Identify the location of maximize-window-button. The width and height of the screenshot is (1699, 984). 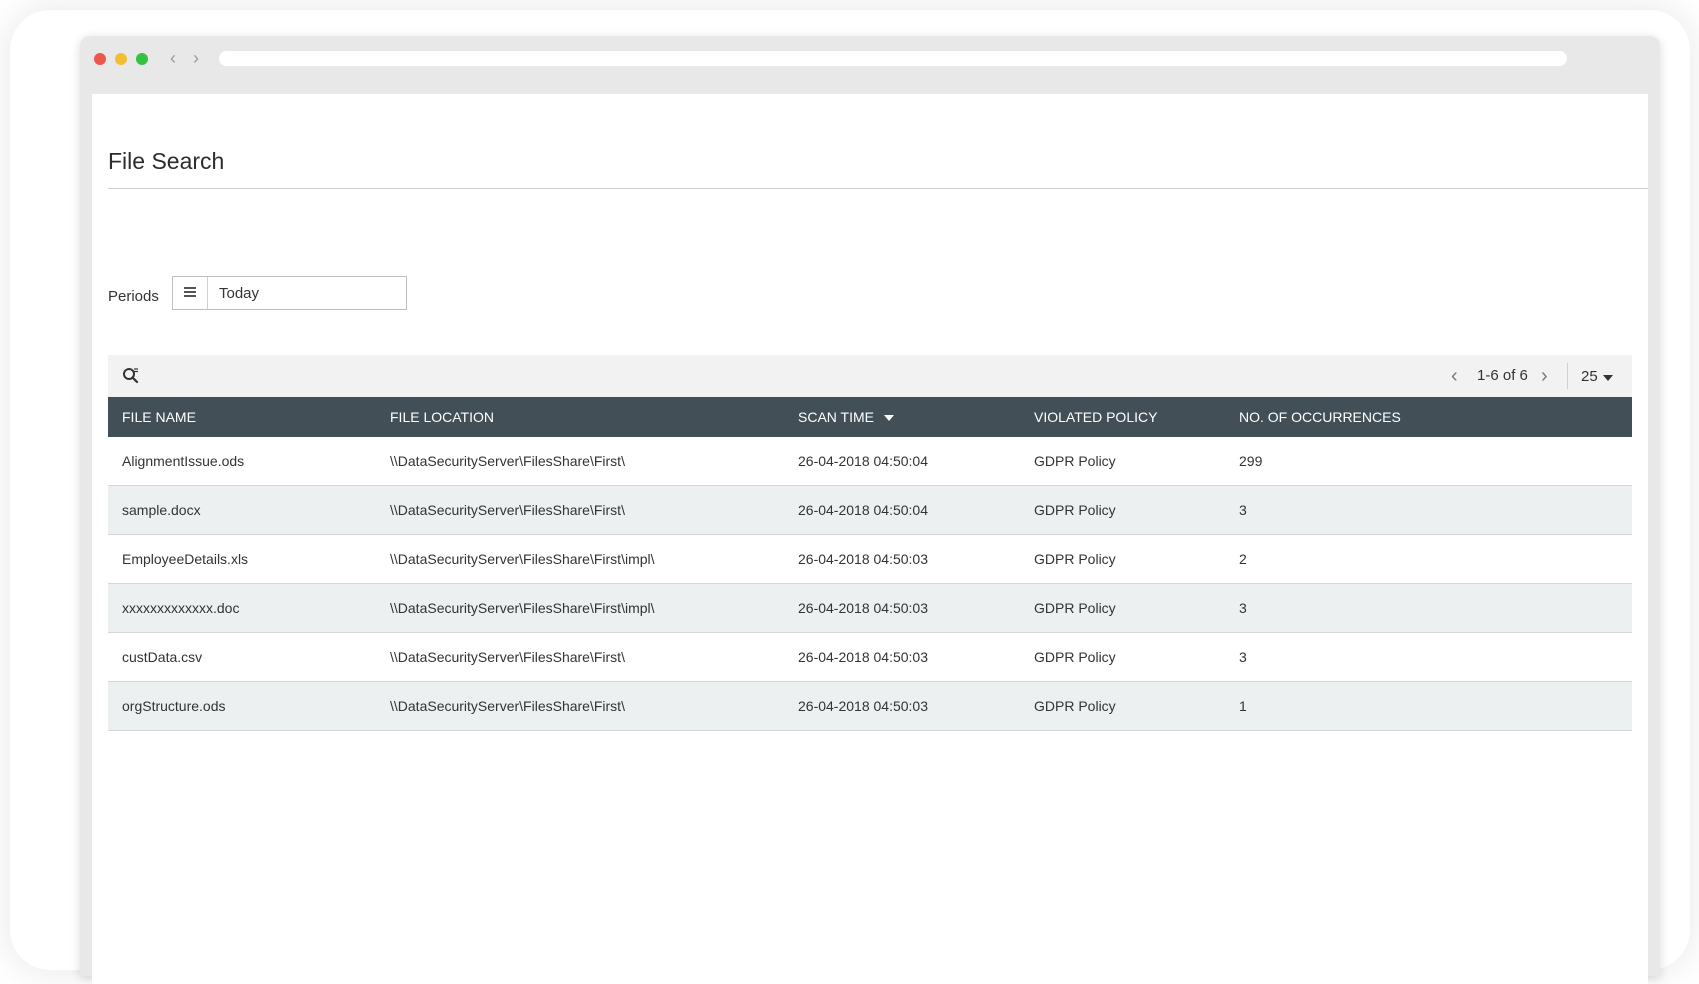
(142, 59).